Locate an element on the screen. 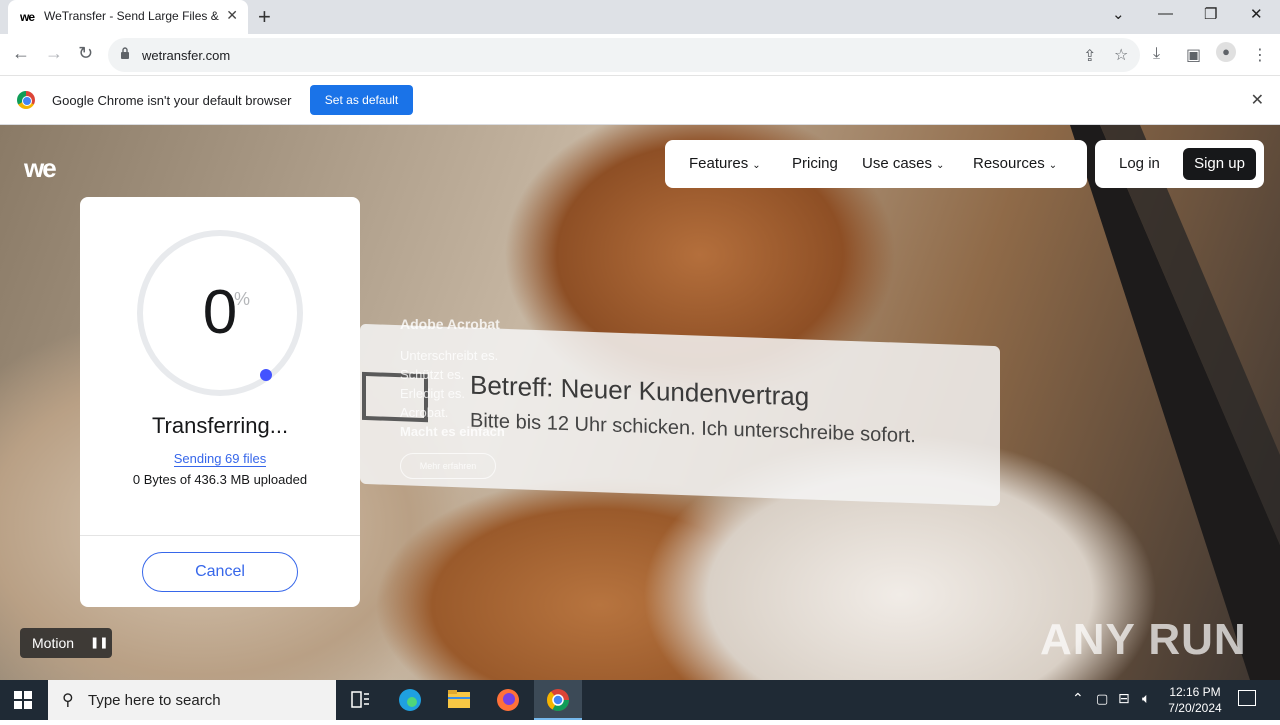  search-icon: ⚲ is located at coordinates (68, 700).